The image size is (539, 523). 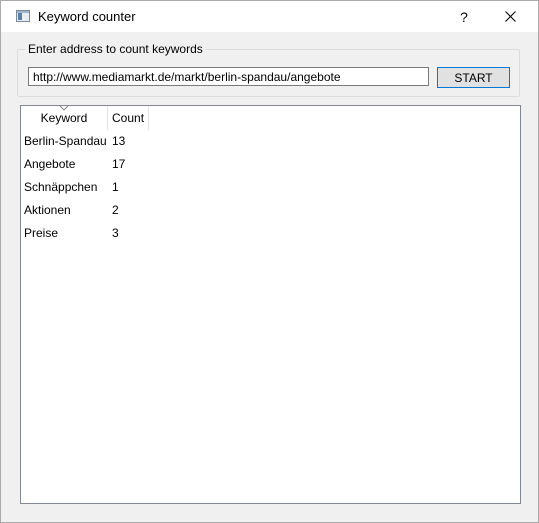 I want to click on help-icon: ?, so click(x=464, y=16).